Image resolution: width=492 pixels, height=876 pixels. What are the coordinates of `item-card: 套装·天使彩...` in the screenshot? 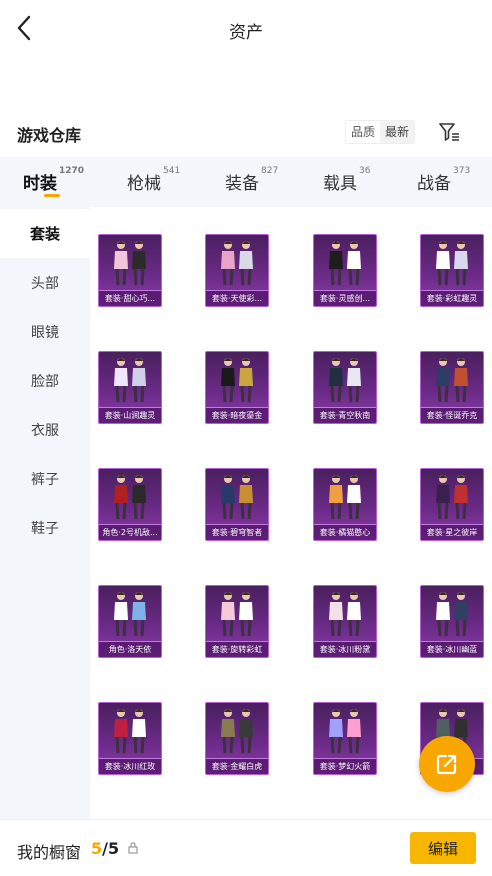 It's located at (237, 270).